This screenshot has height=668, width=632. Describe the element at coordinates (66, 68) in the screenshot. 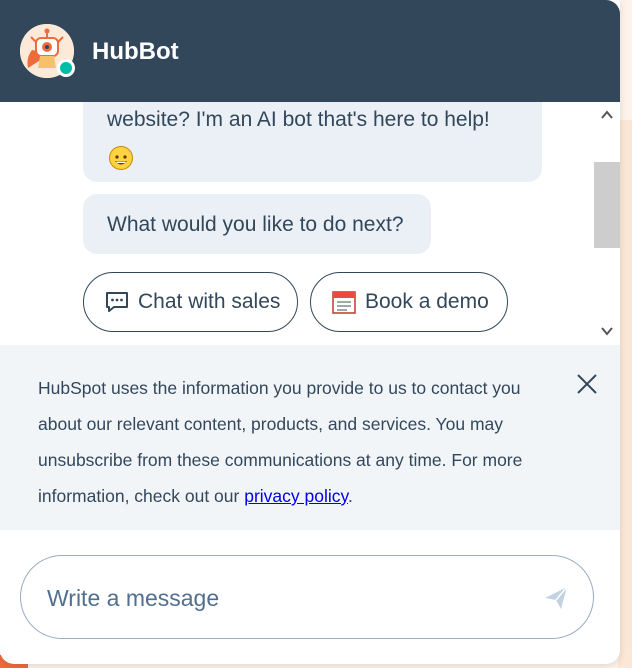

I see `online-status-indicator` at that location.